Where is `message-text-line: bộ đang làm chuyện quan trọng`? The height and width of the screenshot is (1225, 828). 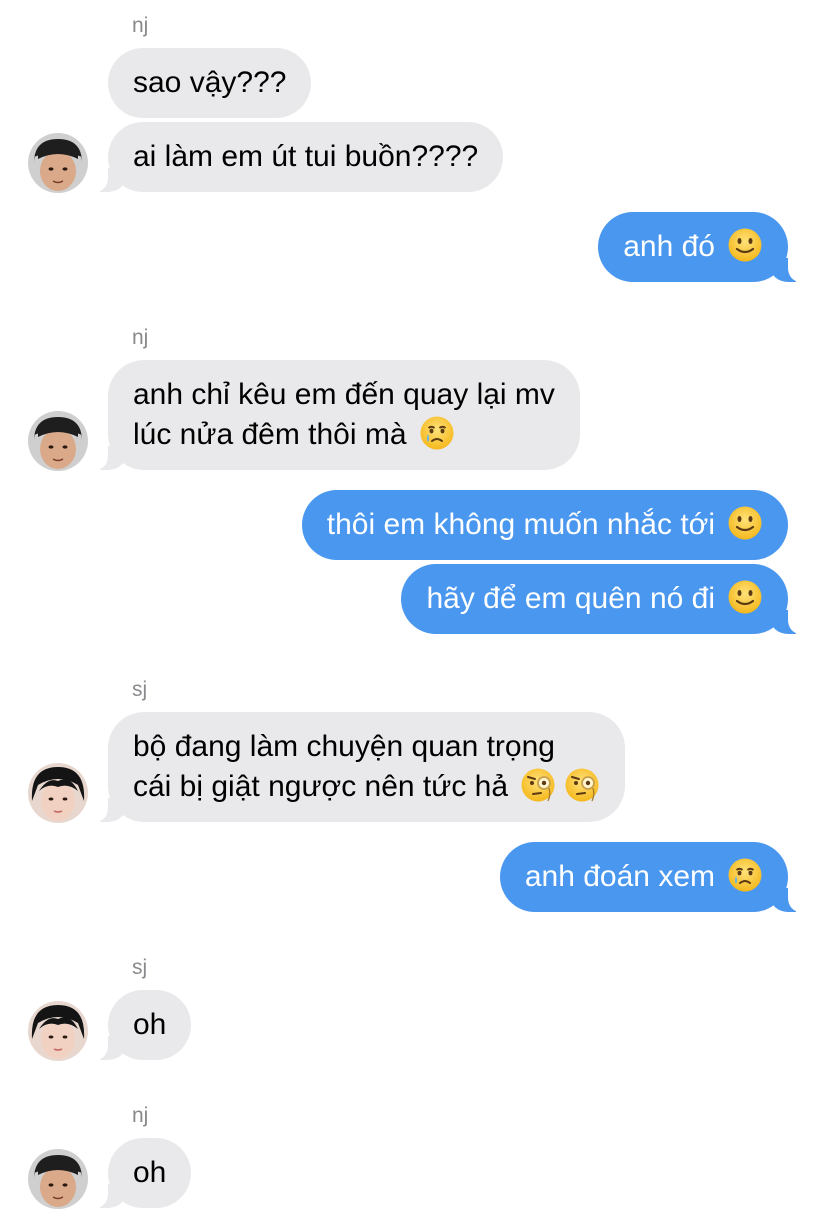
message-text-line: bộ đang làm chuyện quan trọng is located at coordinates (344, 746).